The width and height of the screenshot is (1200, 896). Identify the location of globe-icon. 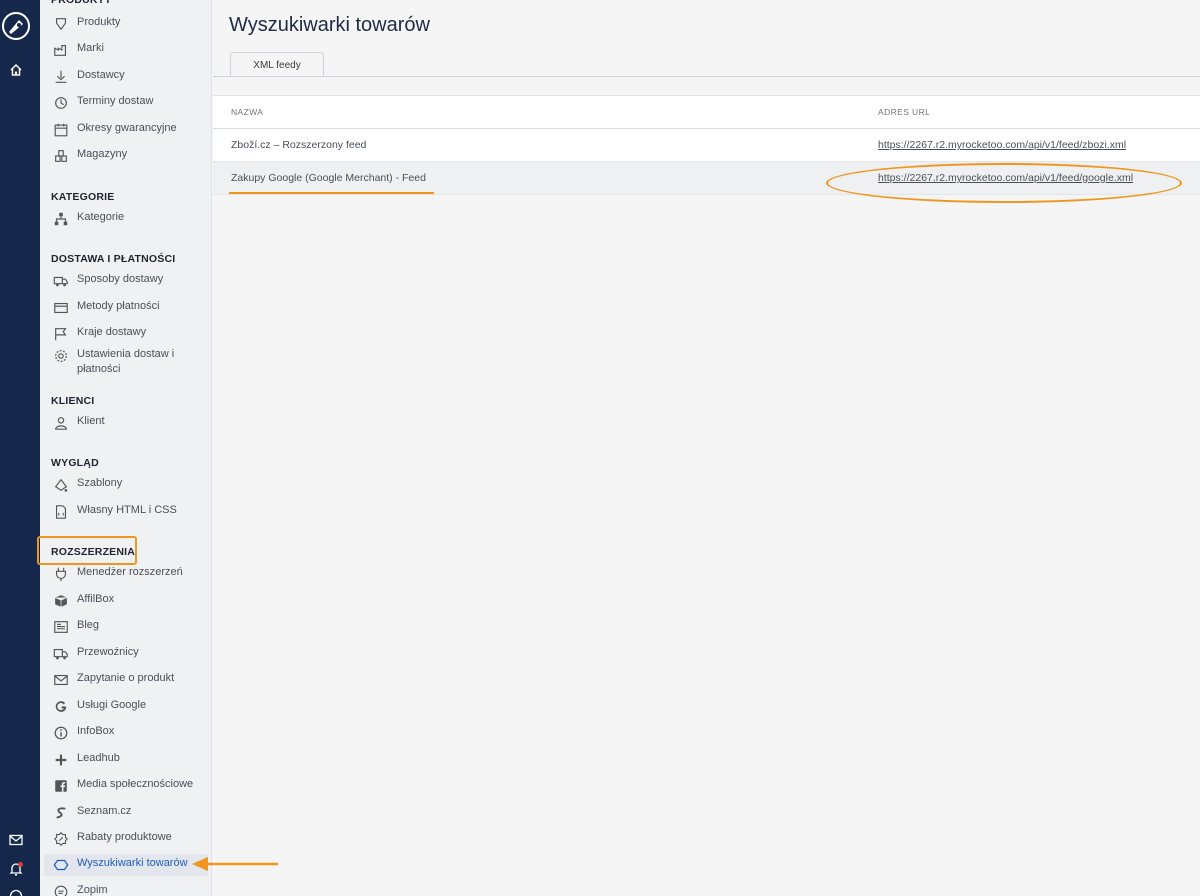
(16, 890).